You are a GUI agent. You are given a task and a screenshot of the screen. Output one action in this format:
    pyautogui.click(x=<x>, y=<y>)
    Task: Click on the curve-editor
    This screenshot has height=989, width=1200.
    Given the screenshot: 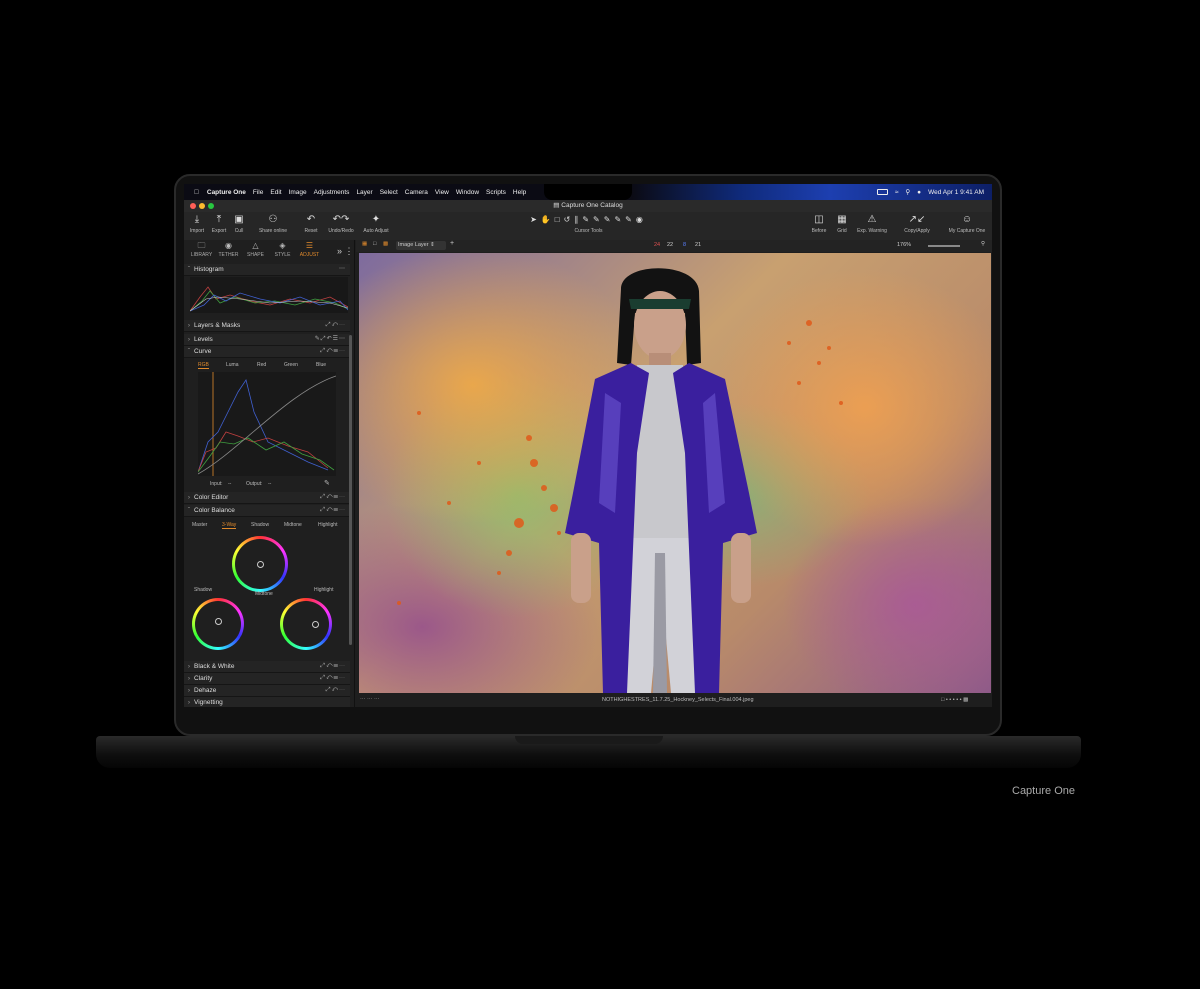 What is the action you would take?
    pyautogui.click(x=267, y=424)
    